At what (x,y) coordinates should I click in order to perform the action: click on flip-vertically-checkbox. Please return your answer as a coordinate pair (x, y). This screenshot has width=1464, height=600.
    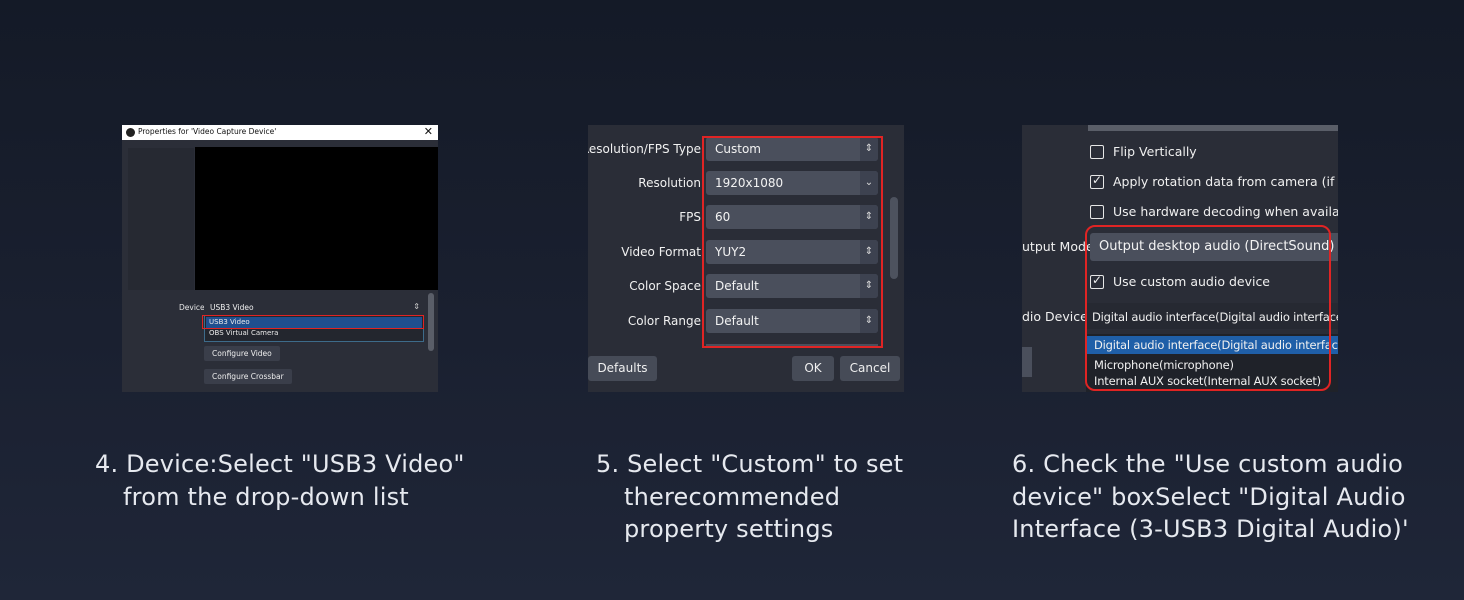
    Looking at the image, I should click on (1097, 152).